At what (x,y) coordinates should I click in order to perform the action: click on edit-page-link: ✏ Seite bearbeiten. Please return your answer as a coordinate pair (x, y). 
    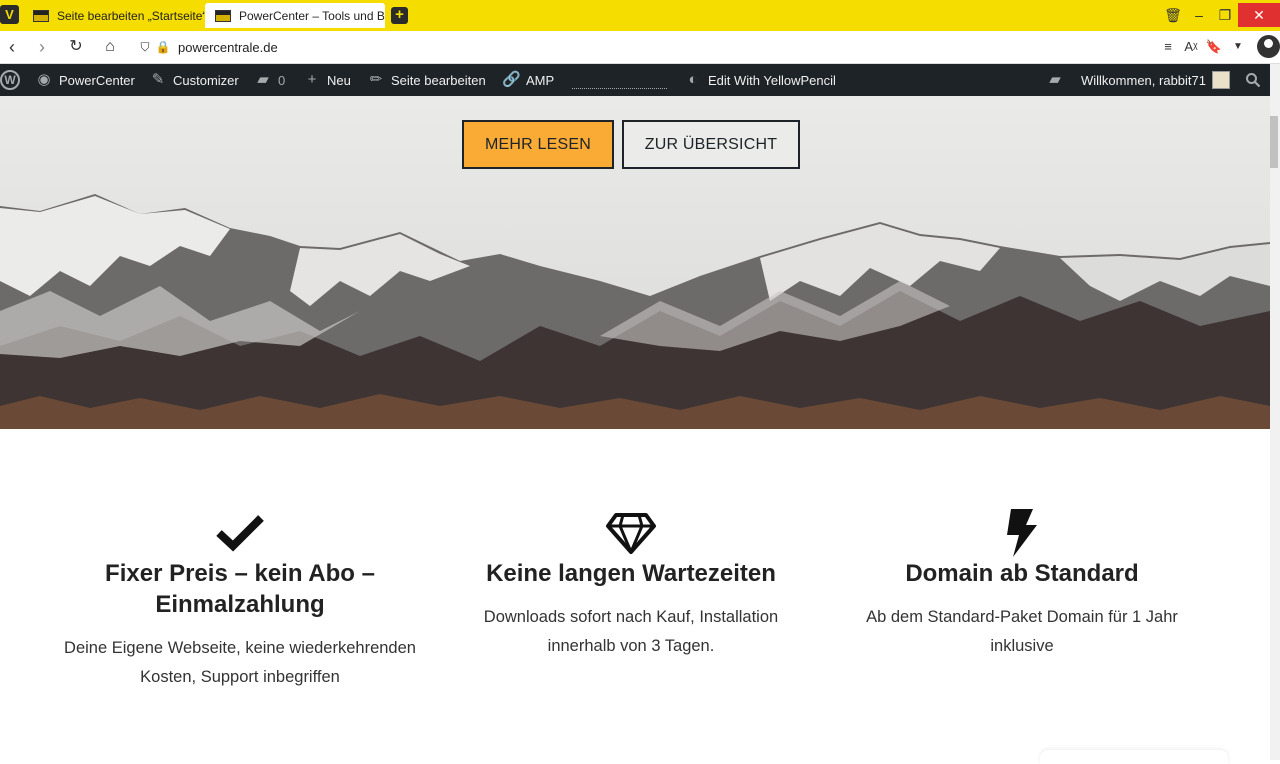
    Looking at the image, I should click on (426, 80).